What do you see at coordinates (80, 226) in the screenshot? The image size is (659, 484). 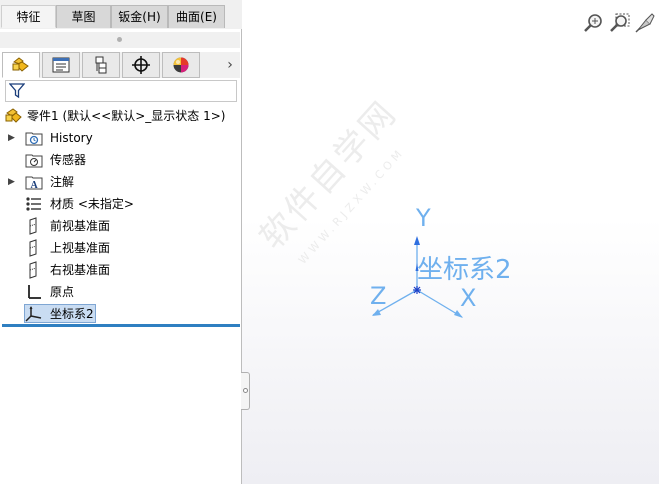 I see `tree-item-label: 前视基准面` at bounding box center [80, 226].